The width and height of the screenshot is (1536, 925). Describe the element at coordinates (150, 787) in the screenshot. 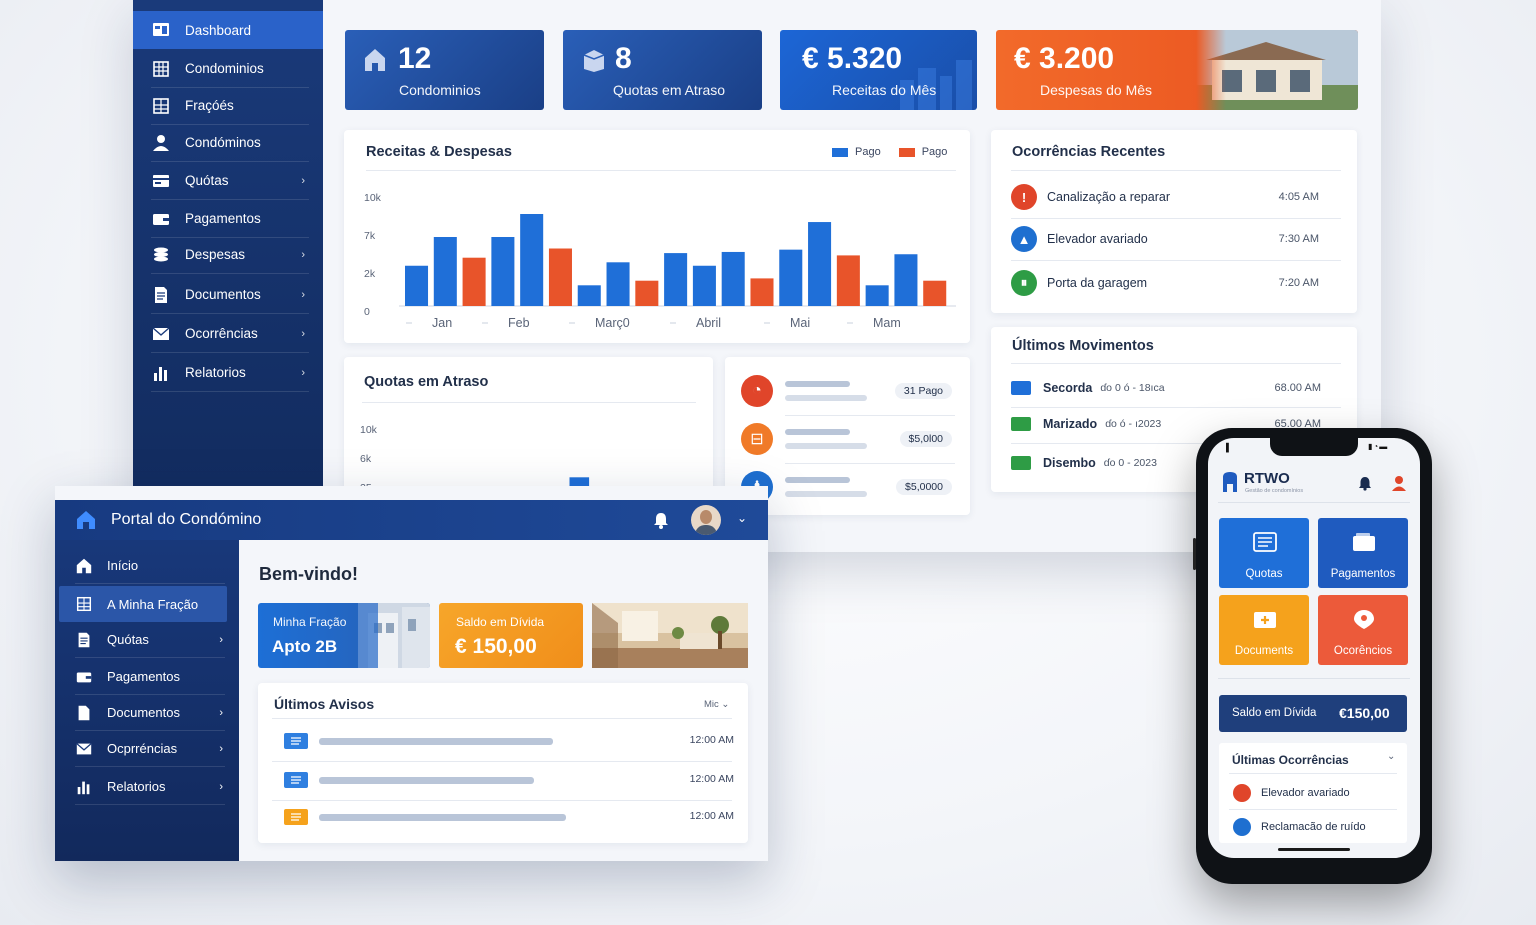

I see `portal-sidebar-item: Relatorios ›` at that location.